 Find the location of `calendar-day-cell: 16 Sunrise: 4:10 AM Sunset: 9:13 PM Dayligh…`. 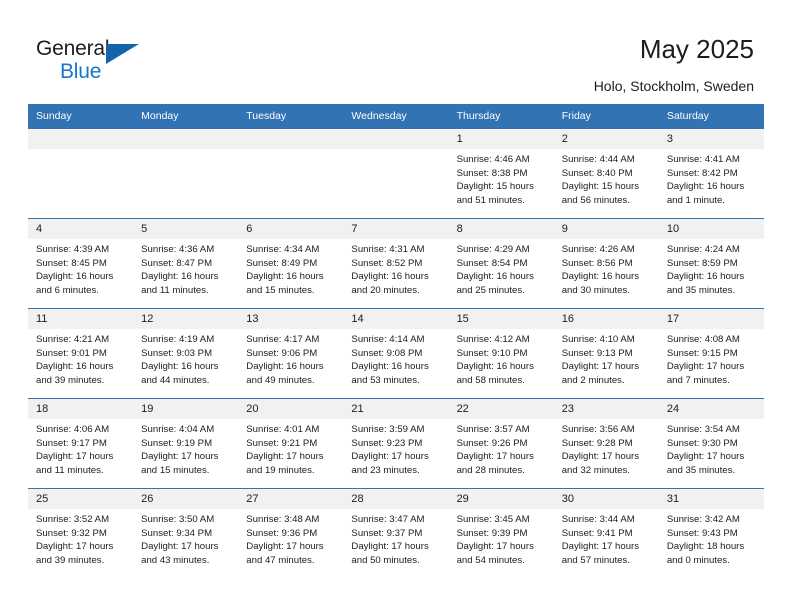

calendar-day-cell: 16 Sunrise: 4:10 AM Sunset: 9:13 PM Dayligh… is located at coordinates (606, 353).